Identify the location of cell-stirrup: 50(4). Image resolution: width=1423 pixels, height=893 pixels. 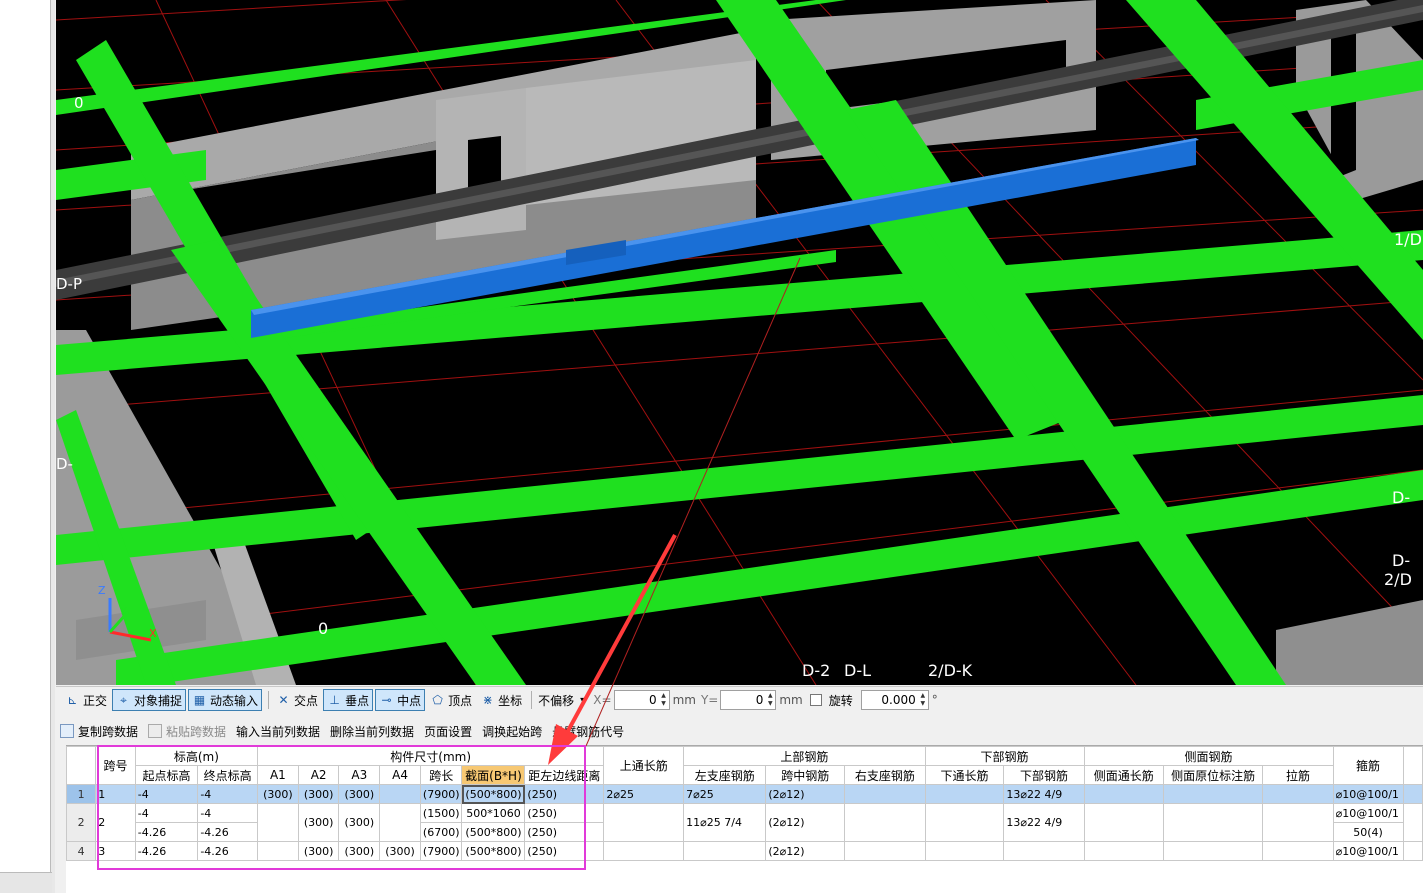
(1368, 832).